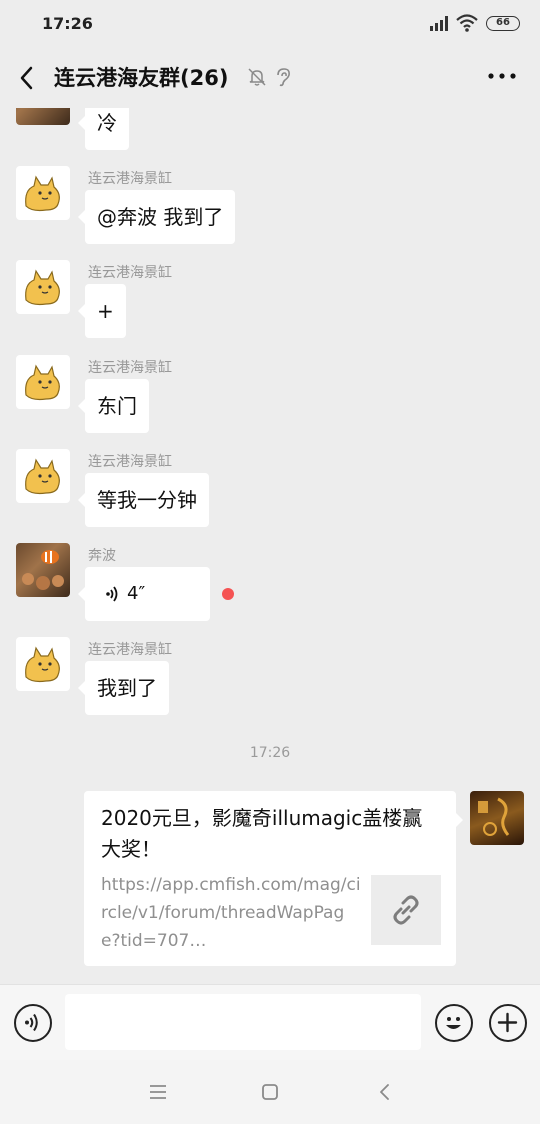  I want to click on emoji-icon, so click(453, 1023).